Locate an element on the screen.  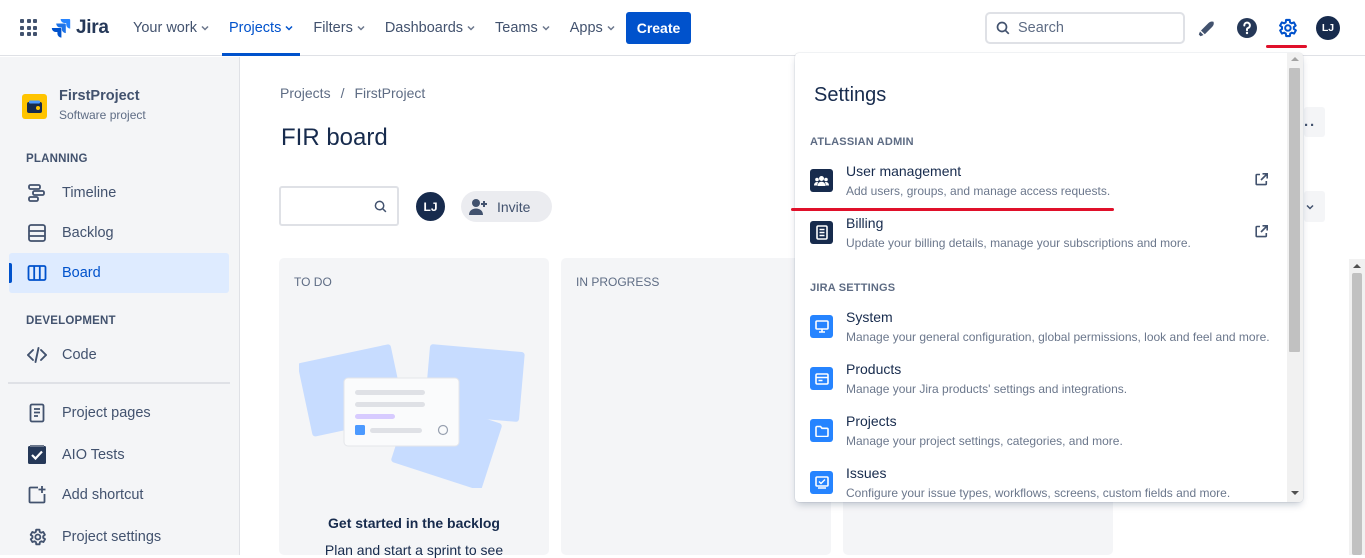
nav-projects: Projects is located at coordinates (261, 28).